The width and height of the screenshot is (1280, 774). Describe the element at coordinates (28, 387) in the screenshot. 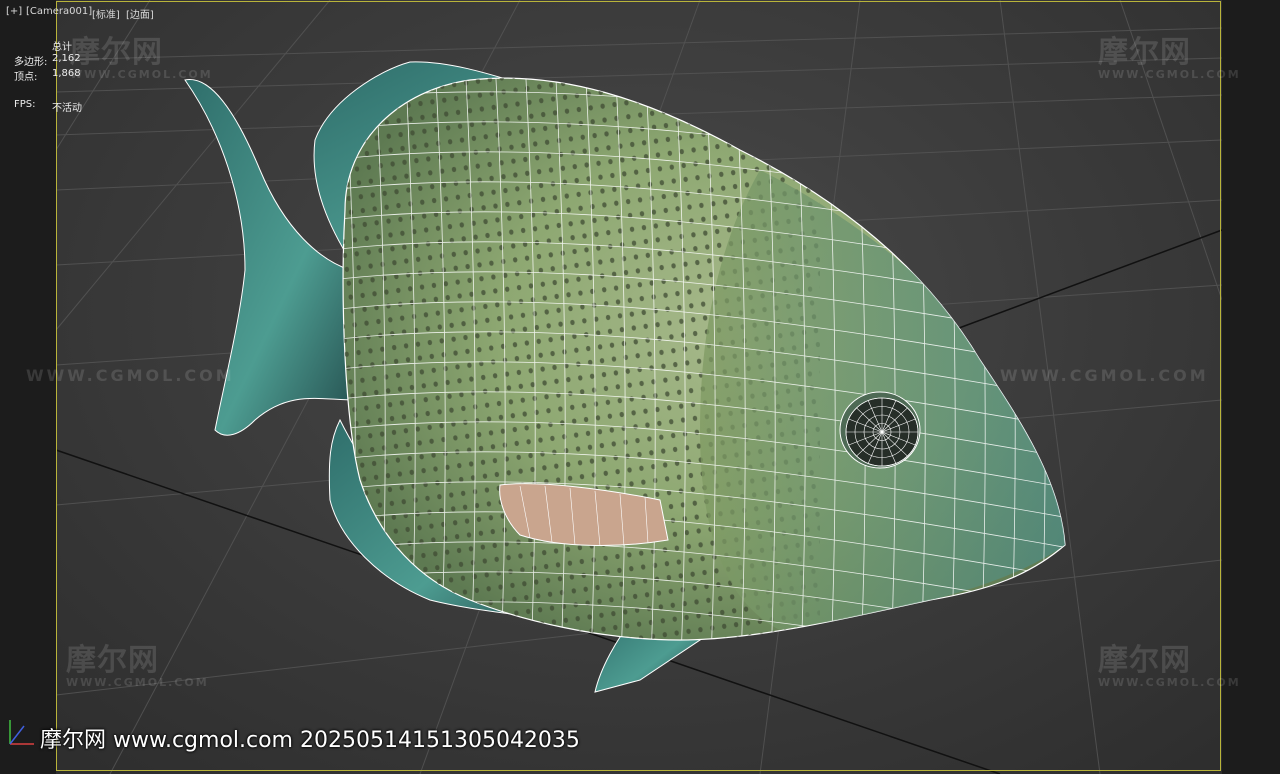

I see `left-panel` at that location.